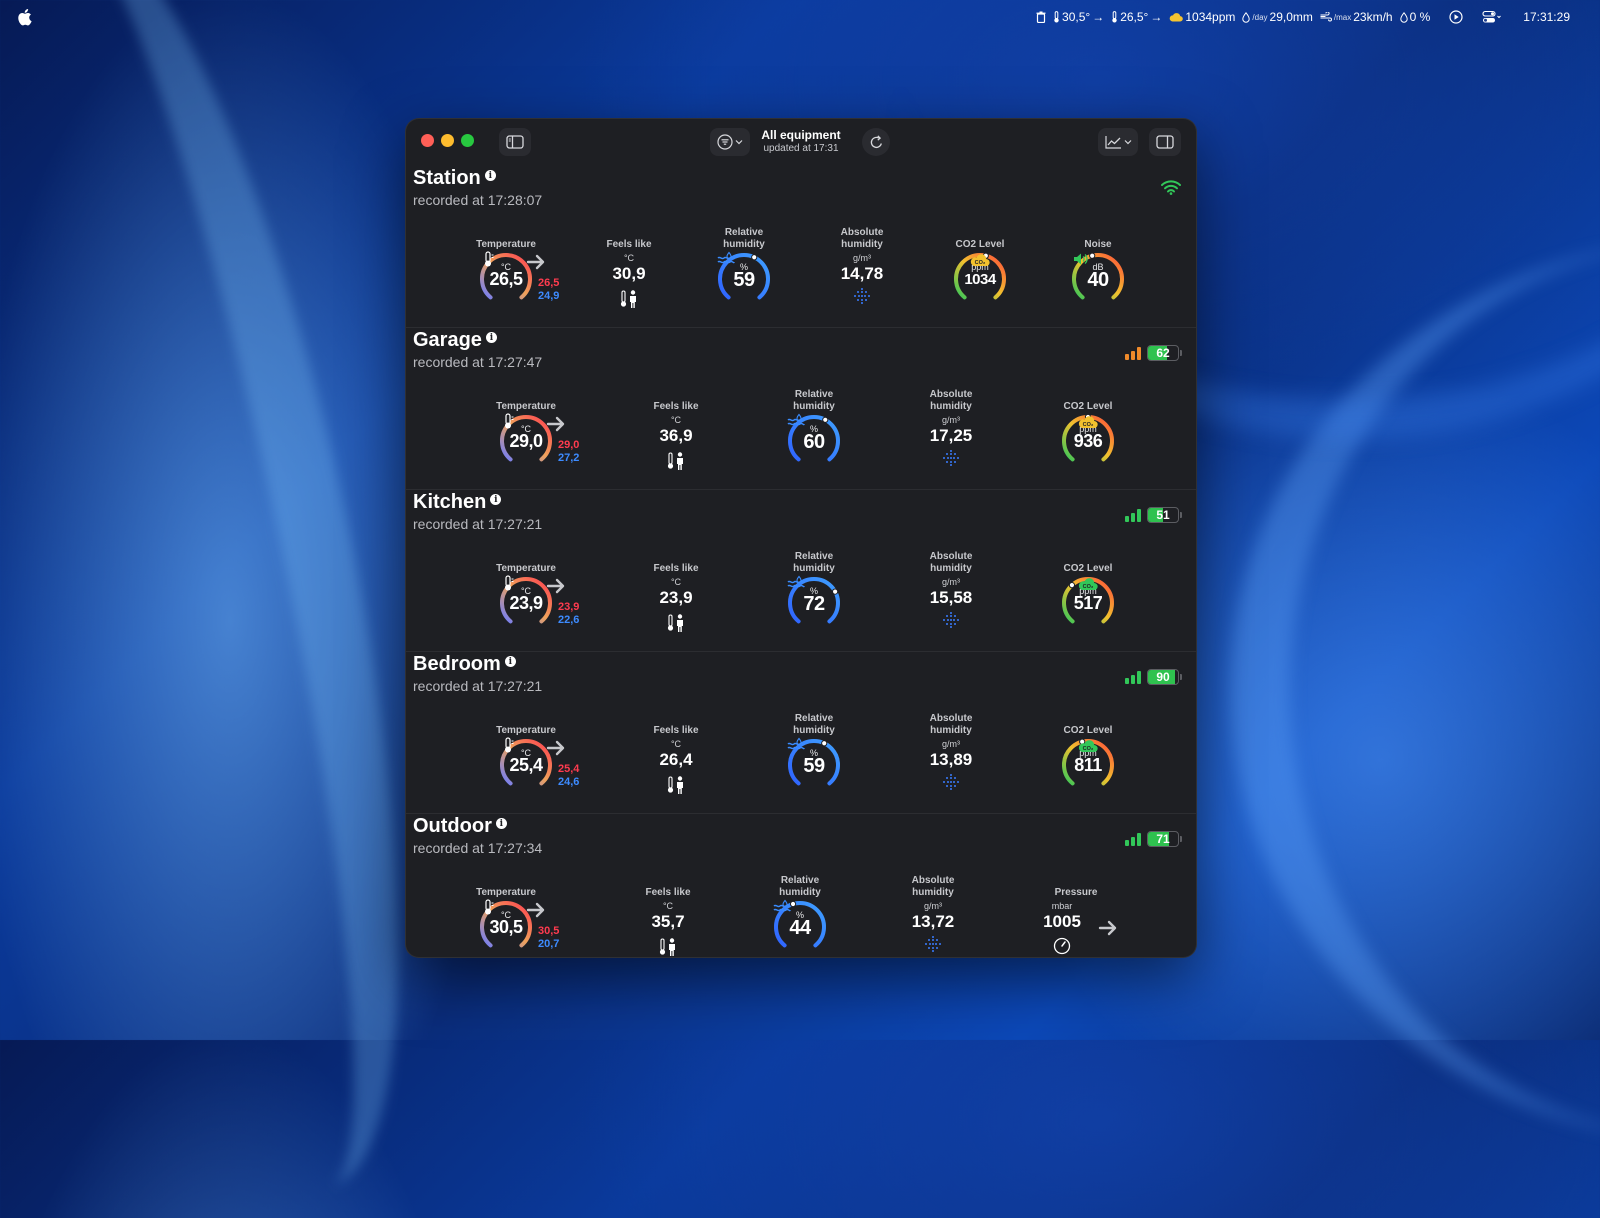 Image resolution: width=1600 pixels, height=1218 pixels. Describe the element at coordinates (1202, 17) in the screenshot. I see `menubar-co2: 1034ppm` at that location.